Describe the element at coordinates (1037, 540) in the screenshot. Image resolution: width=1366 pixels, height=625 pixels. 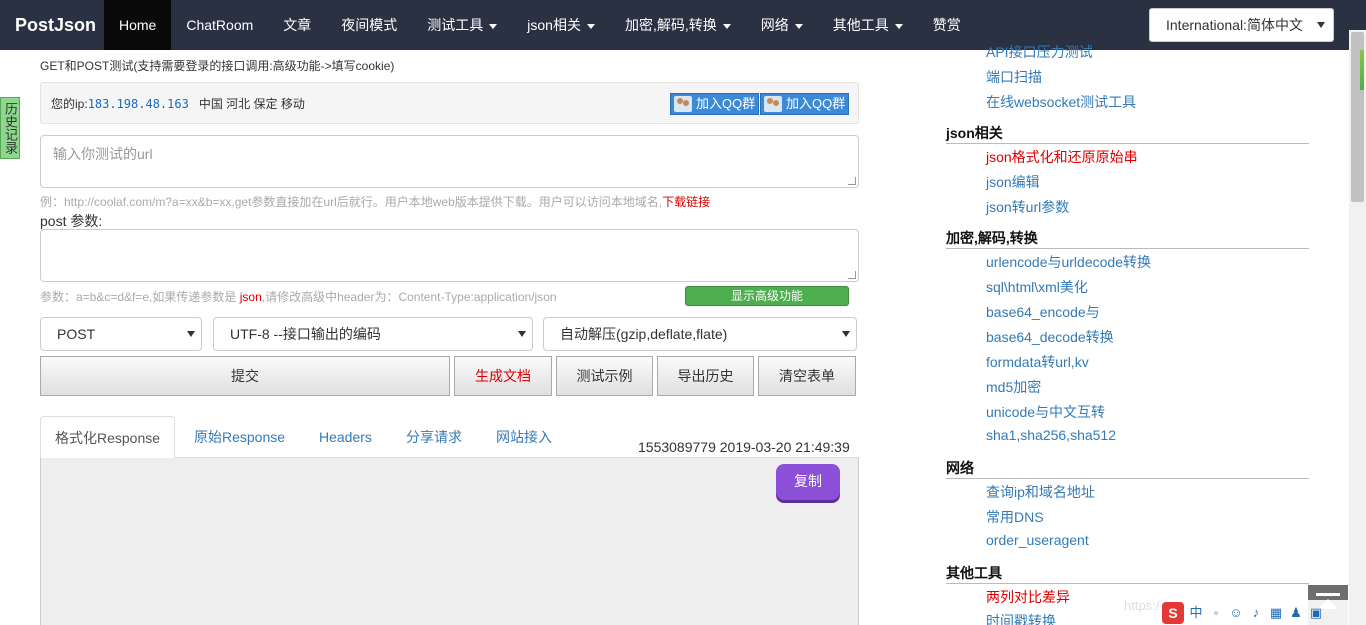
I see `sidebar-link: order_useragent` at that location.